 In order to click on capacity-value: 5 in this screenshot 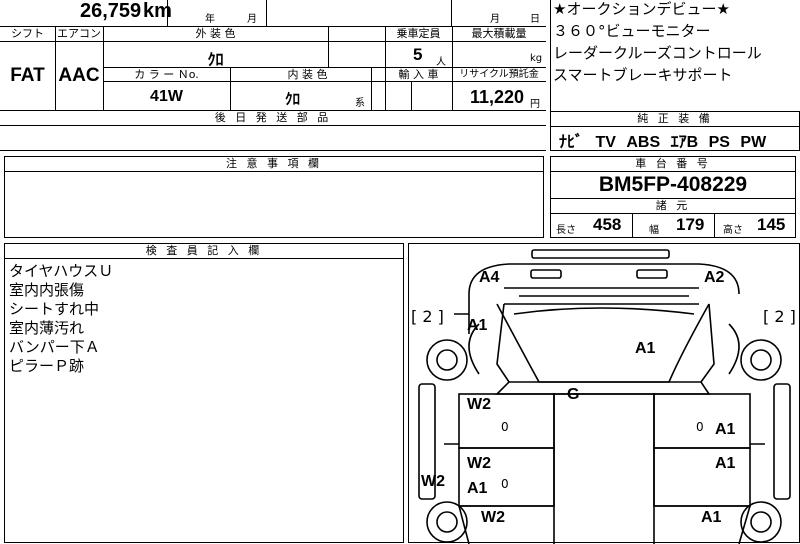, I will do `click(418, 54)`.